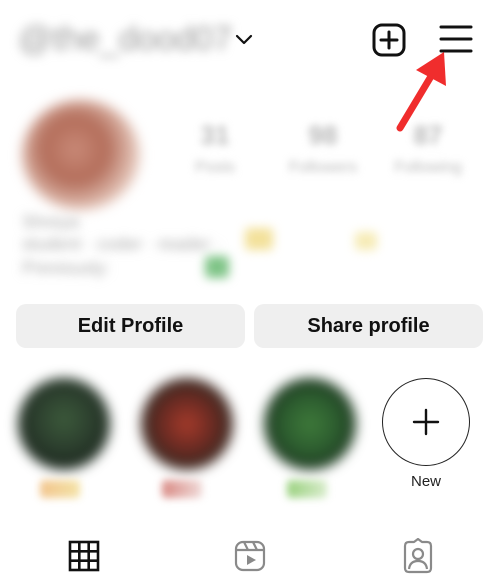  I want to click on stat-value: 31, so click(215, 135).